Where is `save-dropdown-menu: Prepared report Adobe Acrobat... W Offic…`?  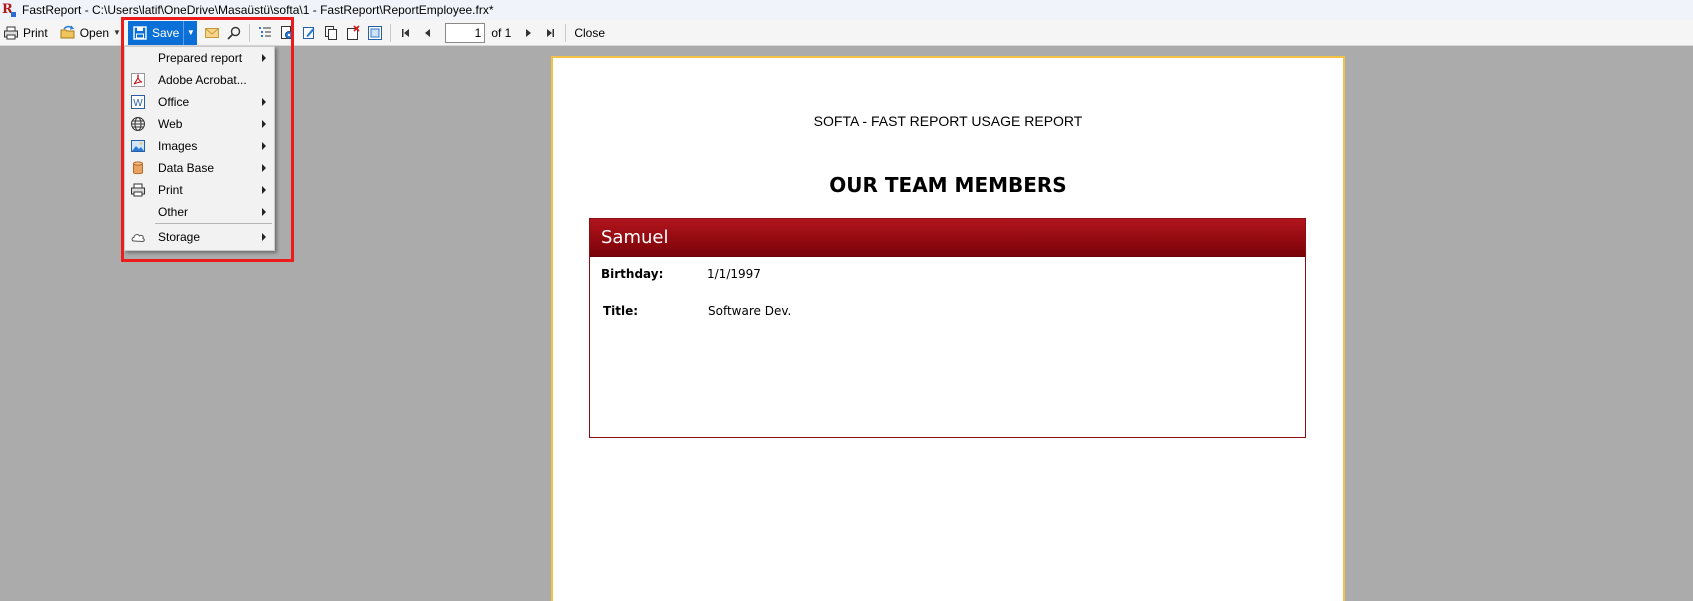 save-dropdown-menu: Prepared report Adobe Acrobat... W Offic… is located at coordinates (199, 148).